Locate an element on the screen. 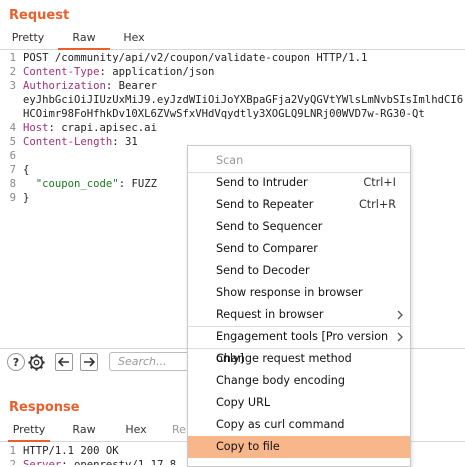 This screenshot has width=465, height=467. menu-item-label: Request in browser is located at coordinates (270, 314).